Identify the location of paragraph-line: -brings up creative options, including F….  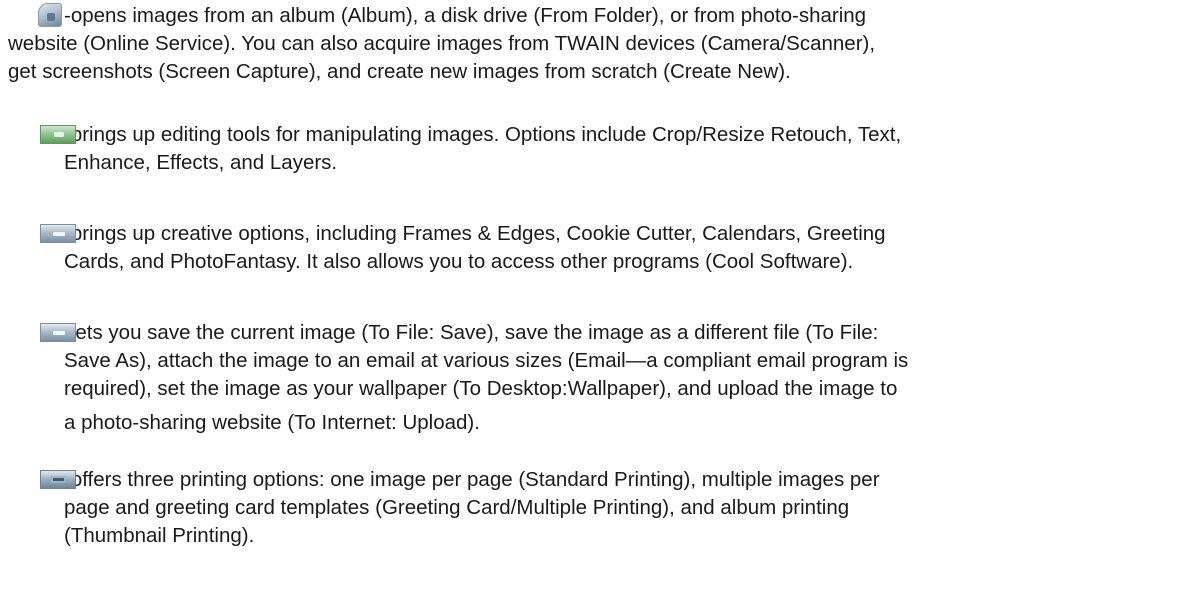
(588, 234).